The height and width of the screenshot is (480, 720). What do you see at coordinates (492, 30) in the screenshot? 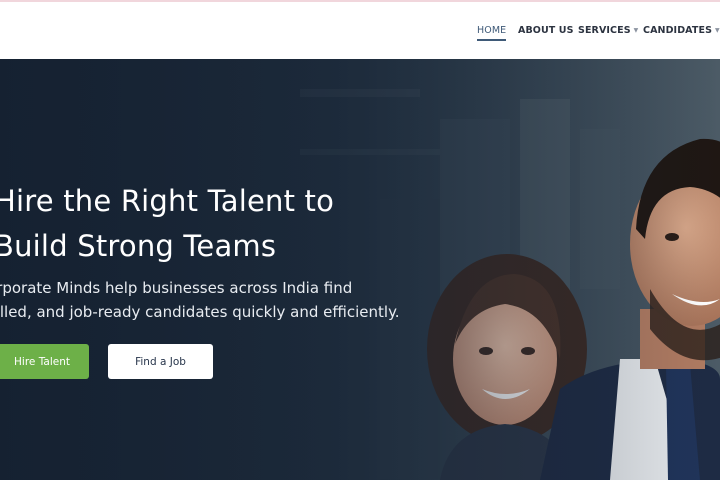
I see `nav-item-label: HOME` at bounding box center [492, 30].